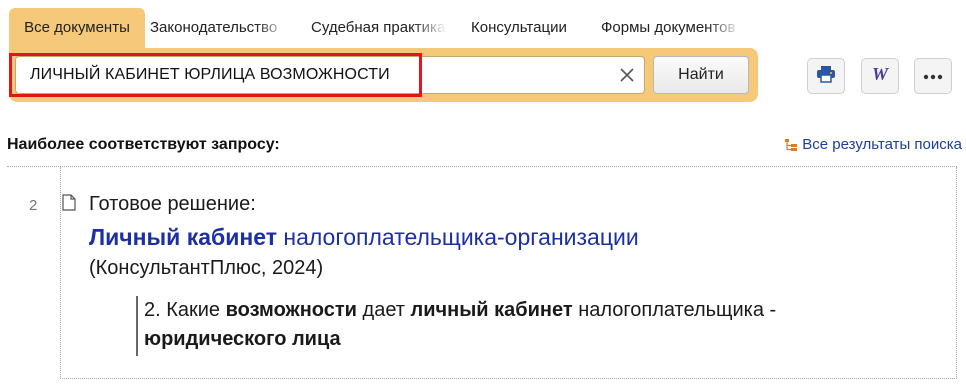 This screenshot has width=966, height=388. Describe the element at coordinates (627, 75) in the screenshot. I see `close-icon` at that location.